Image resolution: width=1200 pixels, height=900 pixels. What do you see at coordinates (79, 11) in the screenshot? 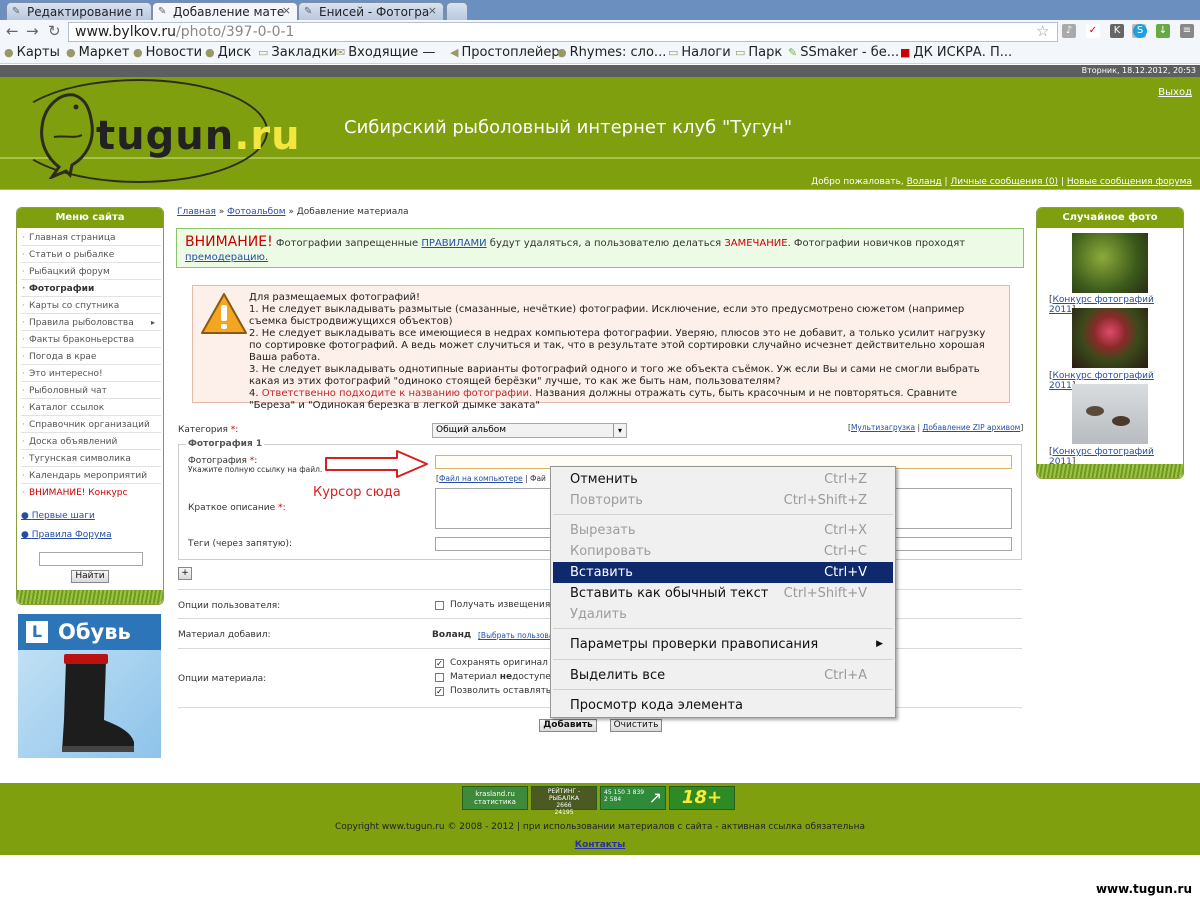
I see `browser-tab: ✎ Редактирование п` at bounding box center [79, 11].